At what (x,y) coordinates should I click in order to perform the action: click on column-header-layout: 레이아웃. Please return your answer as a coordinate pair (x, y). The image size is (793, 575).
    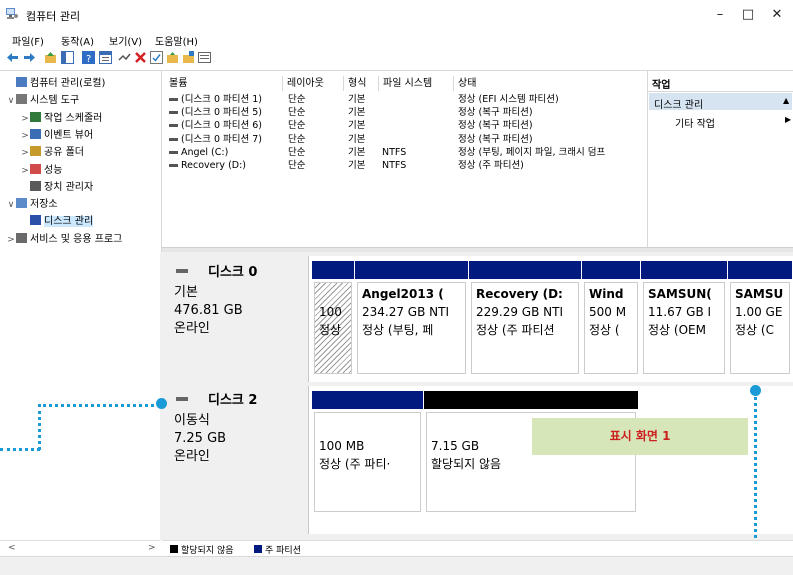
    Looking at the image, I should click on (313, 83).